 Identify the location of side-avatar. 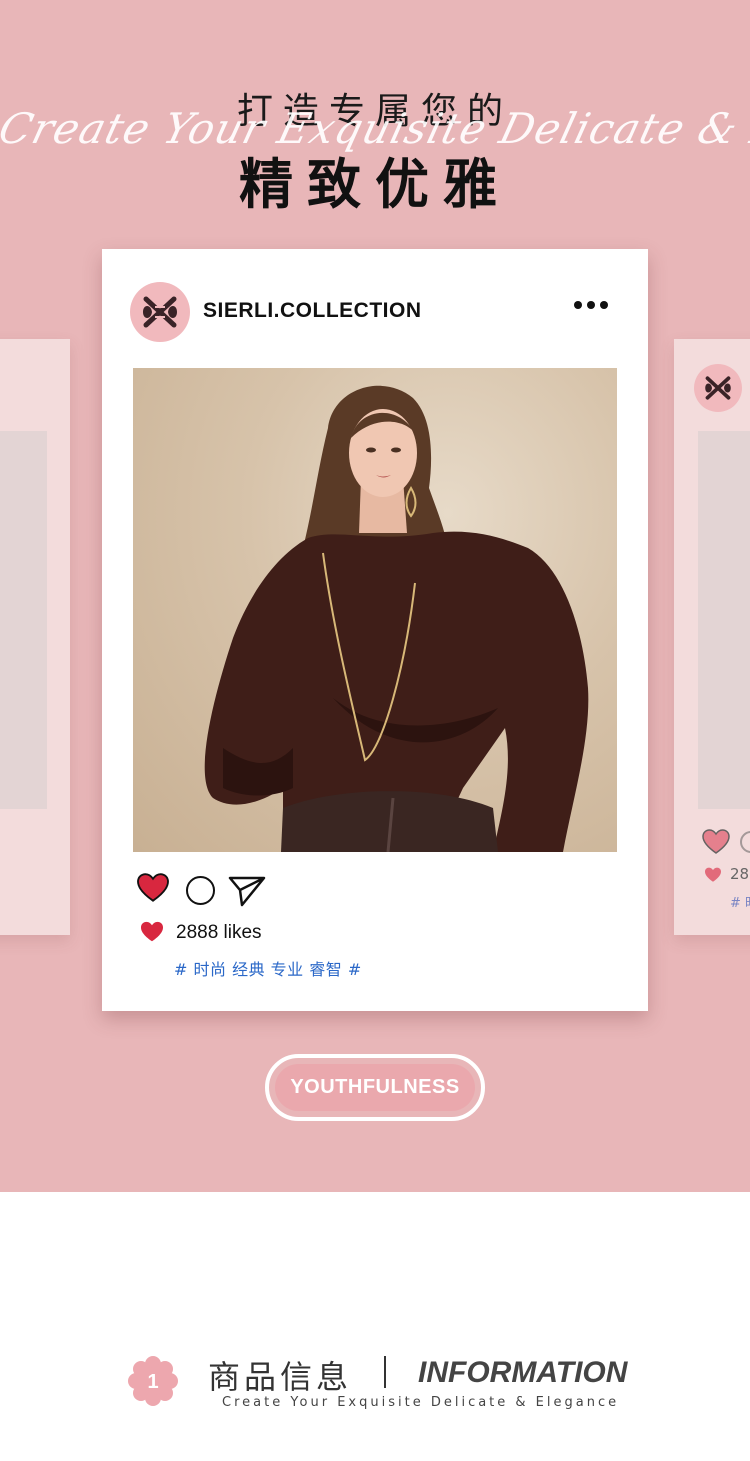
(718, 388).